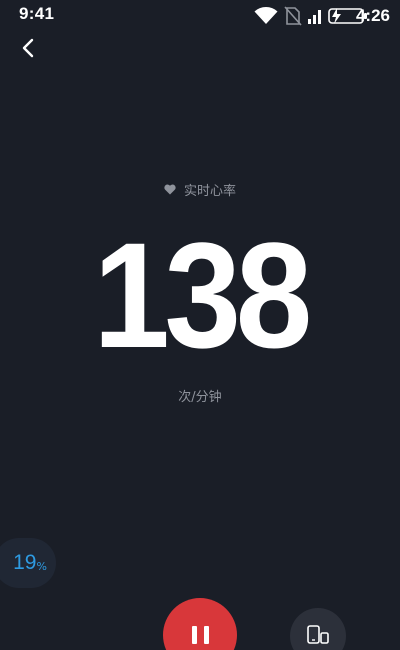  Describe the element at coordinates (200, 635) in the screenshot. I see `pause-icon` at that location.